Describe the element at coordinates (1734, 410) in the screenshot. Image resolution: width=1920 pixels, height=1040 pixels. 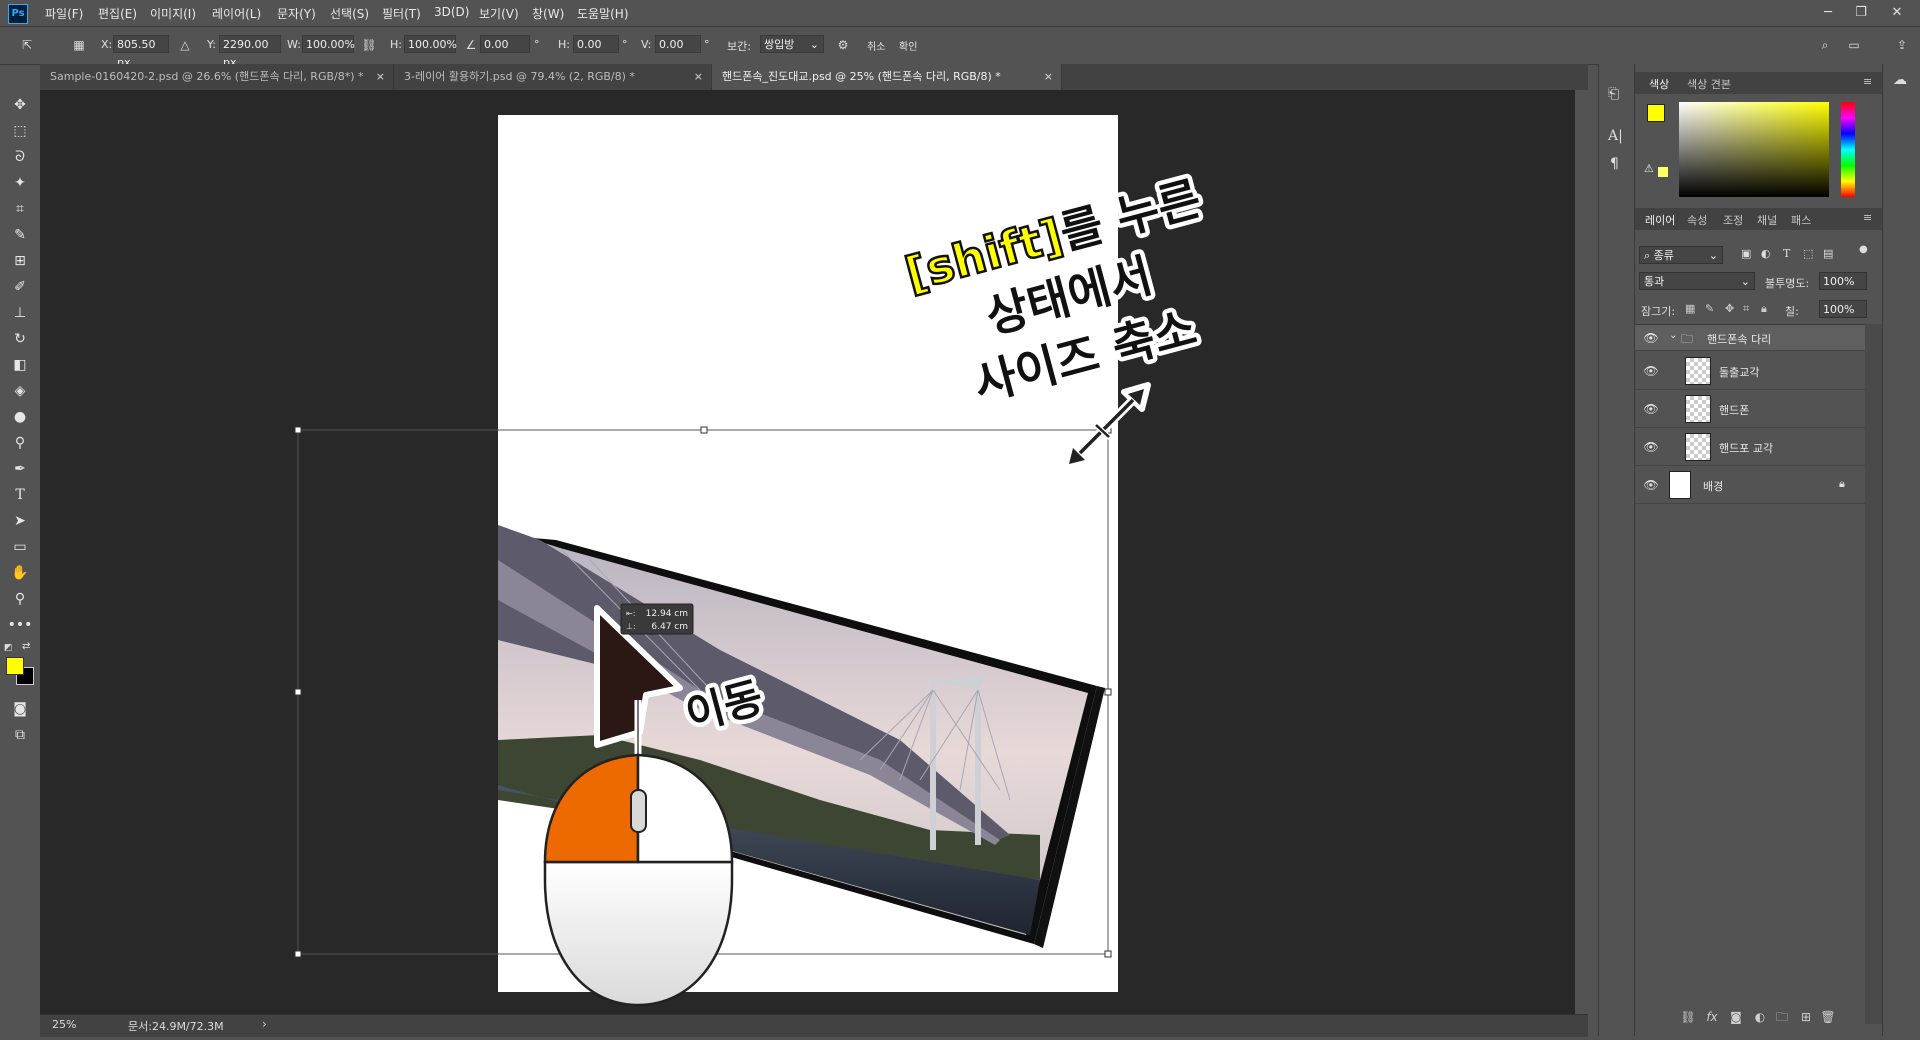
I see `layer-name: 핸드폰` at that location.